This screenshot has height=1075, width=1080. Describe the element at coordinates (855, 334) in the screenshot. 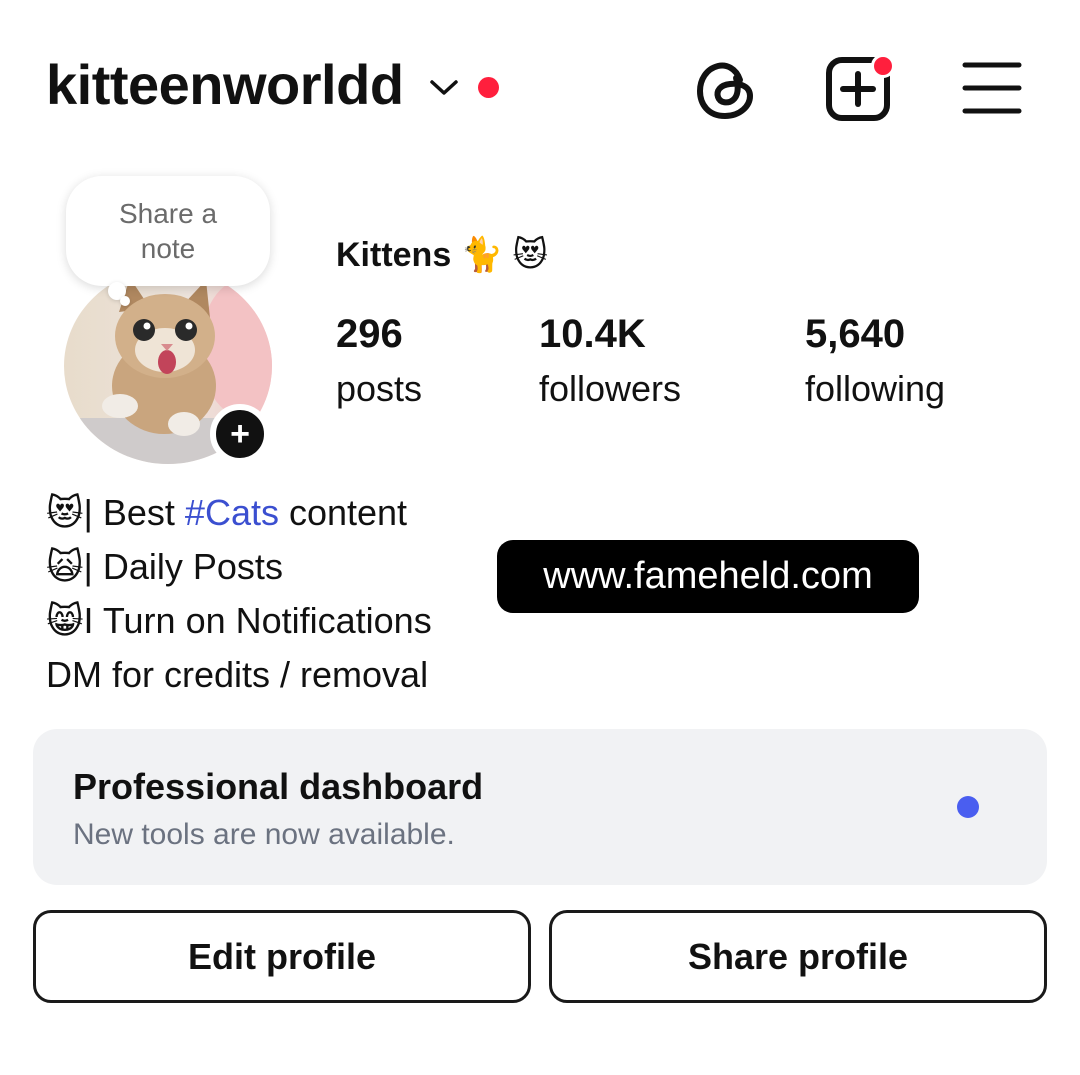

I see `following-count: 5,640` at that location.